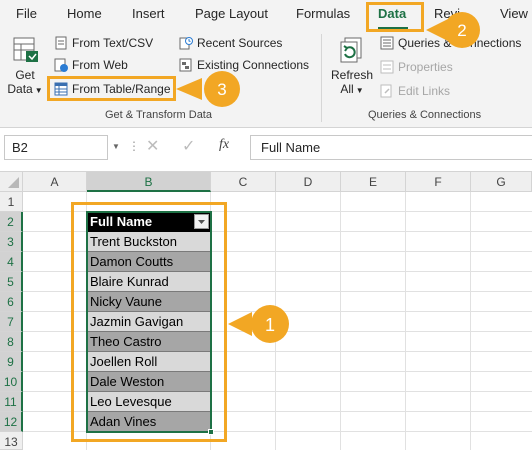 This screenshot has height=450, width=532. What do you see at coordinates (240, 43) in the screenshot?
I see `recent-sources-label: Recent Sources` at bounding box center [240, 43].